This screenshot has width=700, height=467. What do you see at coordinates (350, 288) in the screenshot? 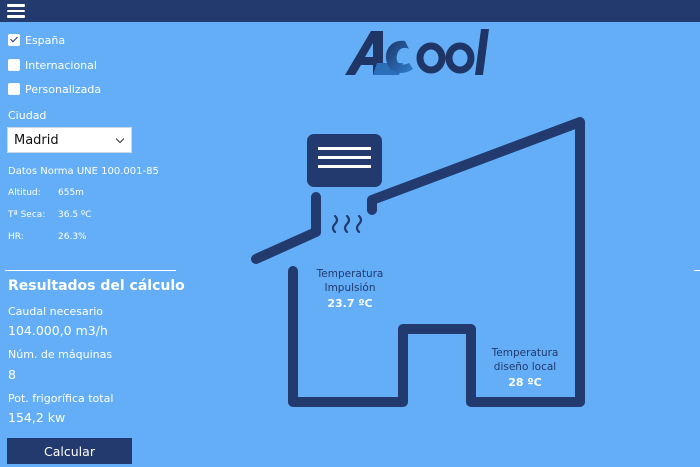
I see `supply-temp-label-2: Impulsión` at bounding box center [350, 288].